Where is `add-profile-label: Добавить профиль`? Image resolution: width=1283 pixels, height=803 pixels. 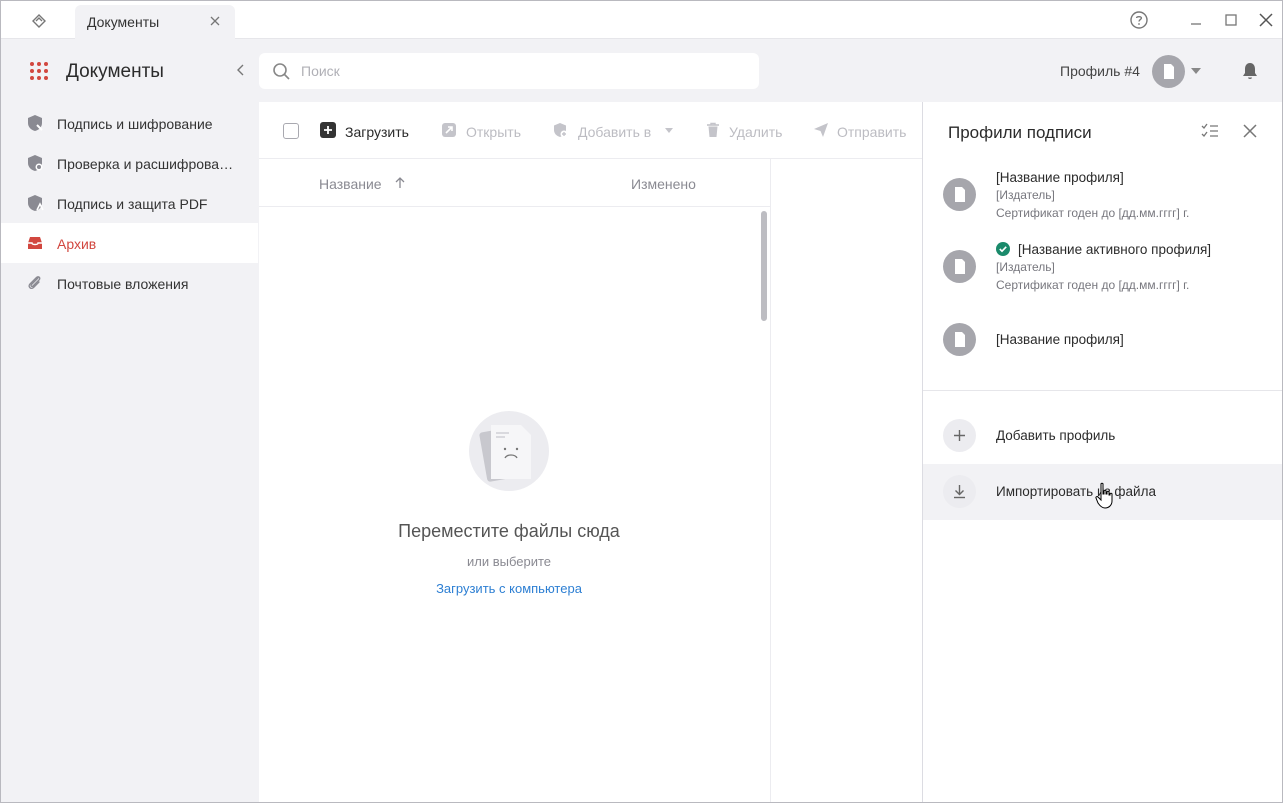 add-profile-label: Добавить профиль is located at coordinates (1056, 435).